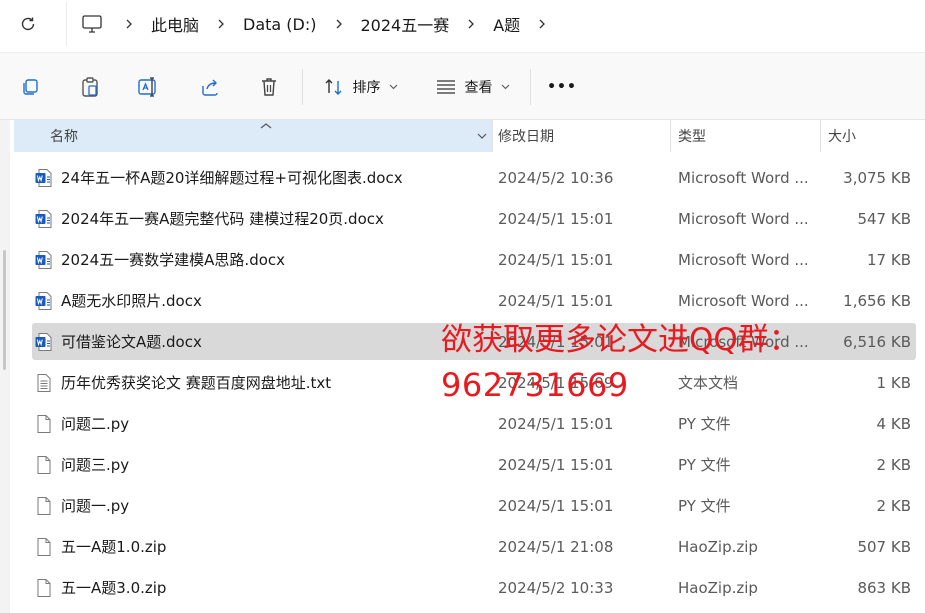 The width and height of the screenshot is (925, 613). Describe the element at coordinates (583, 136) in the screenshot. I see `header-date: 修改日期` at that location.